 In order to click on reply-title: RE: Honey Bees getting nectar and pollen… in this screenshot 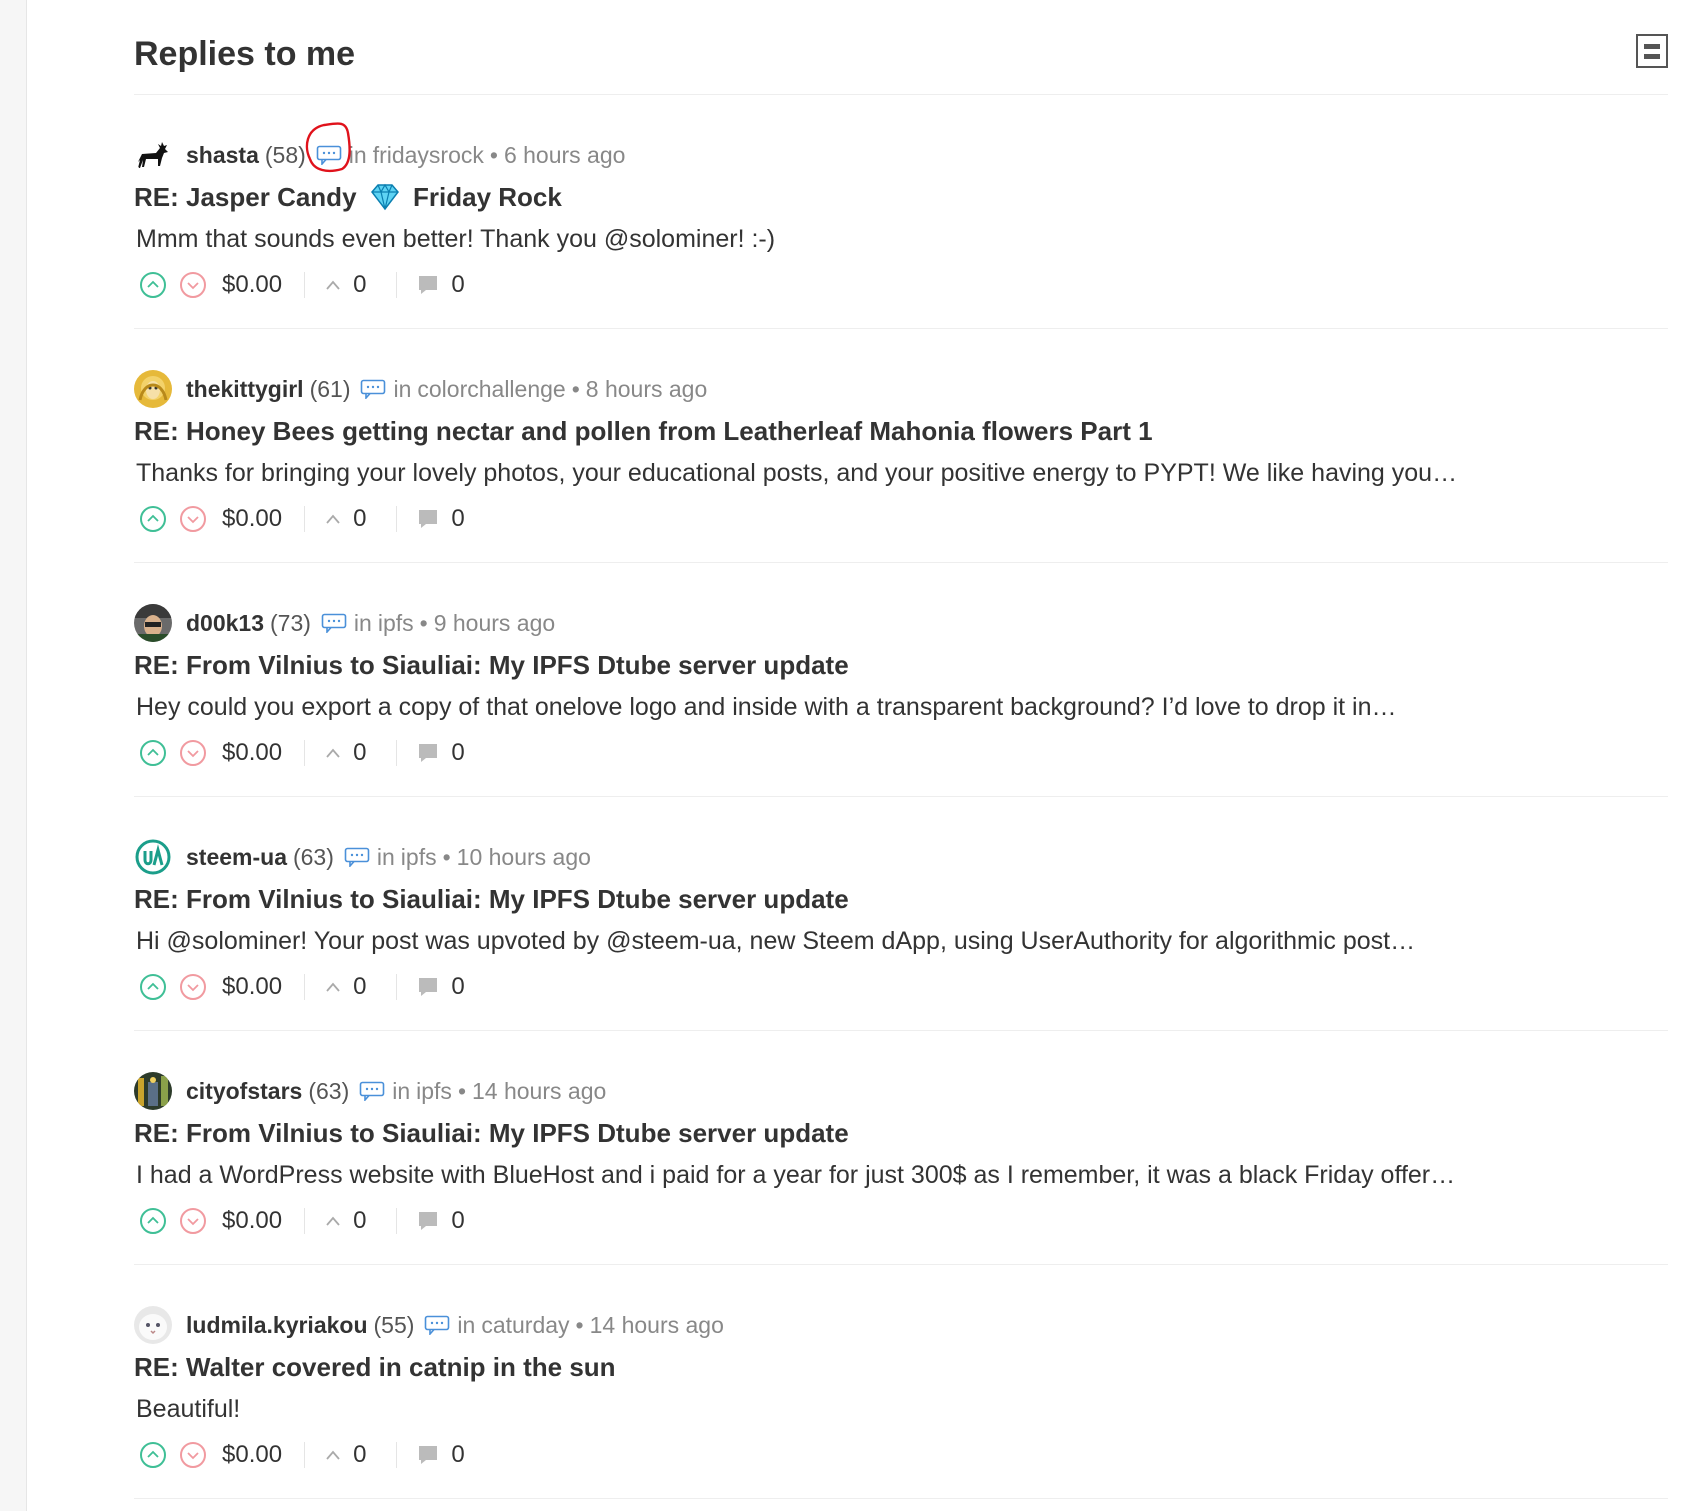, I will do `click(643, 431)`.